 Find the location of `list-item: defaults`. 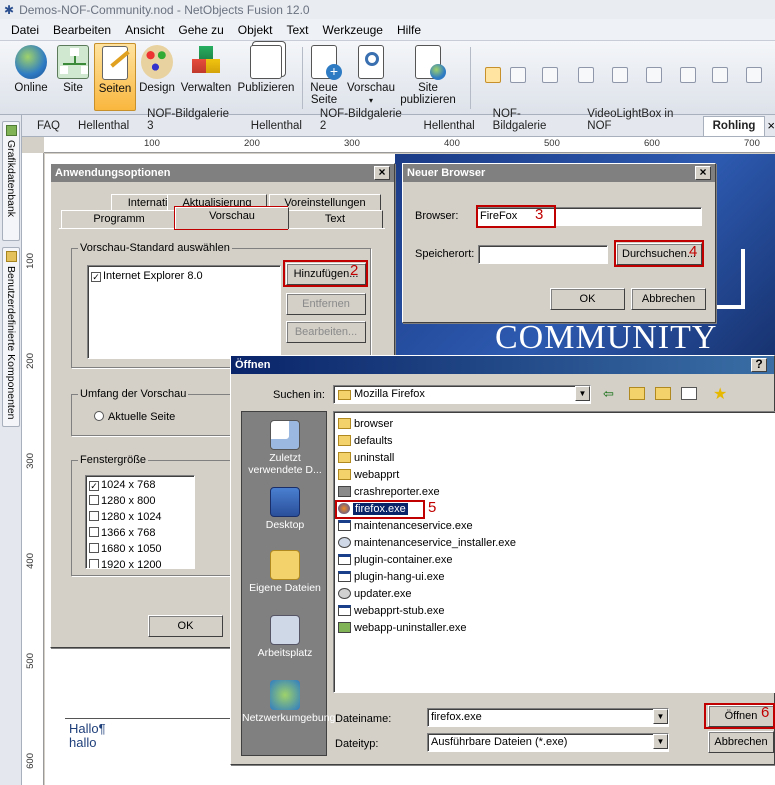

list-item: defaults is located at coordinates (365, 441).